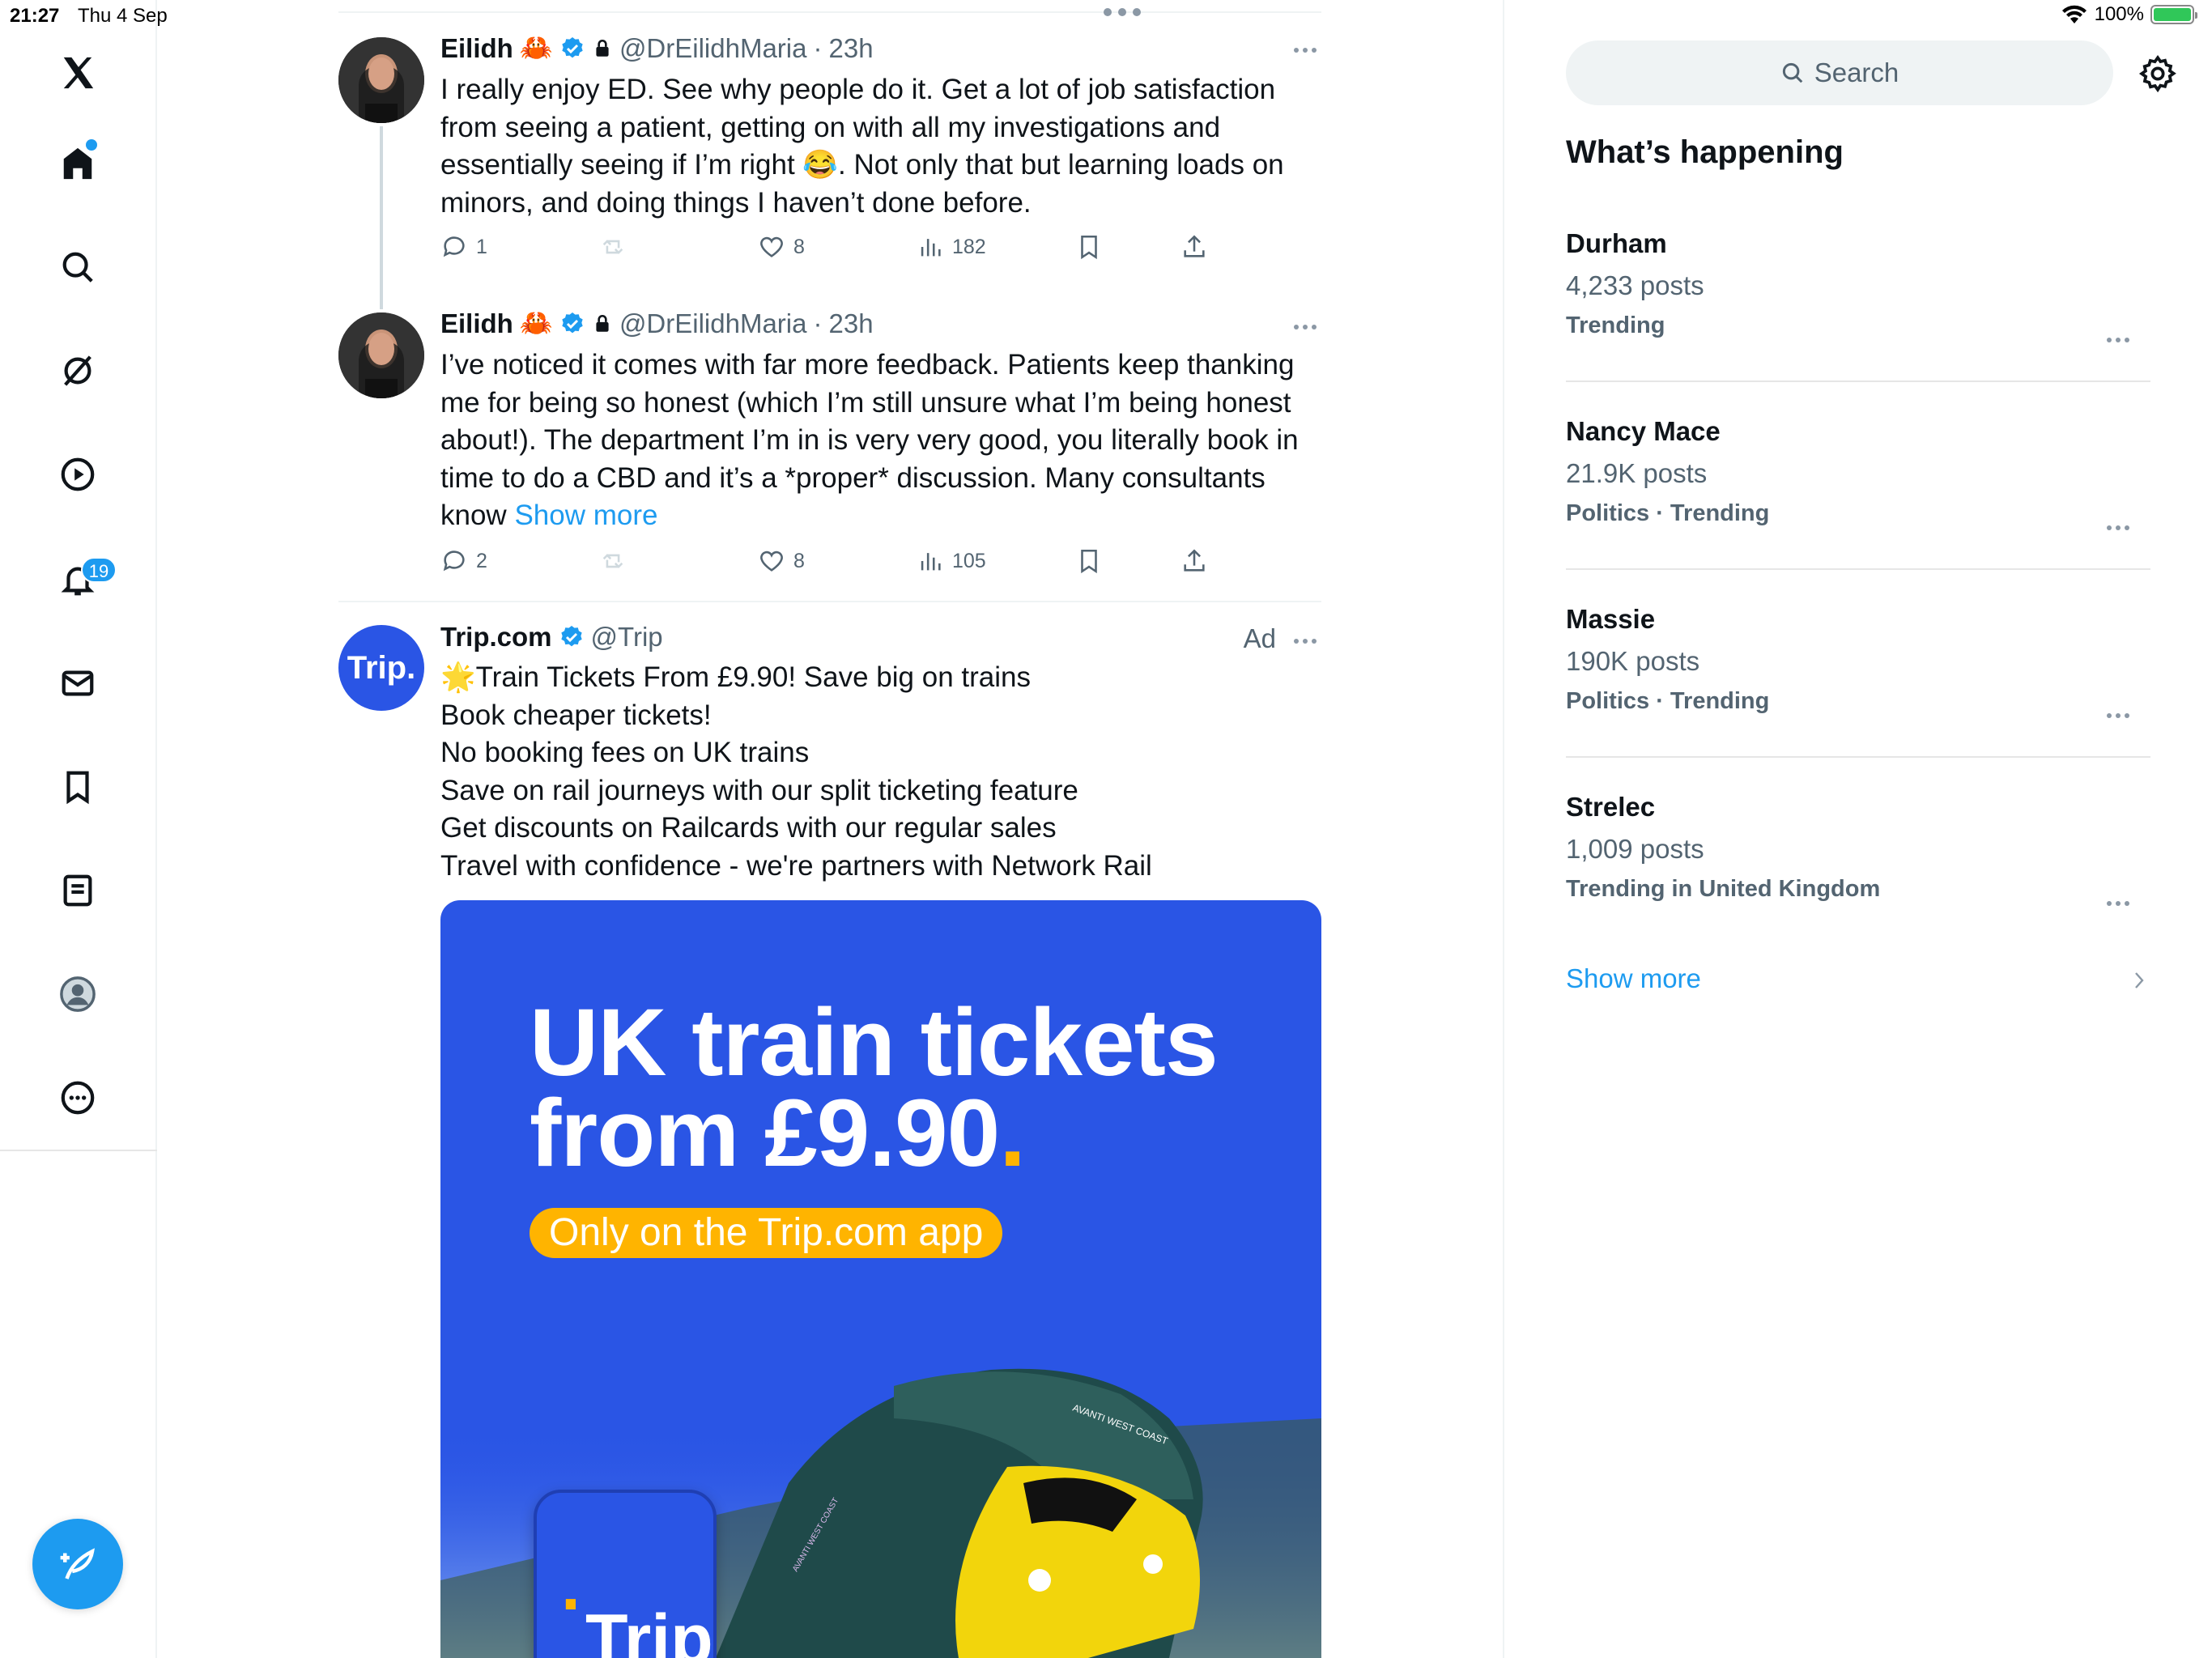 This screenshot has width=2212, height=1658. I want to click on reply-count: 2, so click(481, 560).